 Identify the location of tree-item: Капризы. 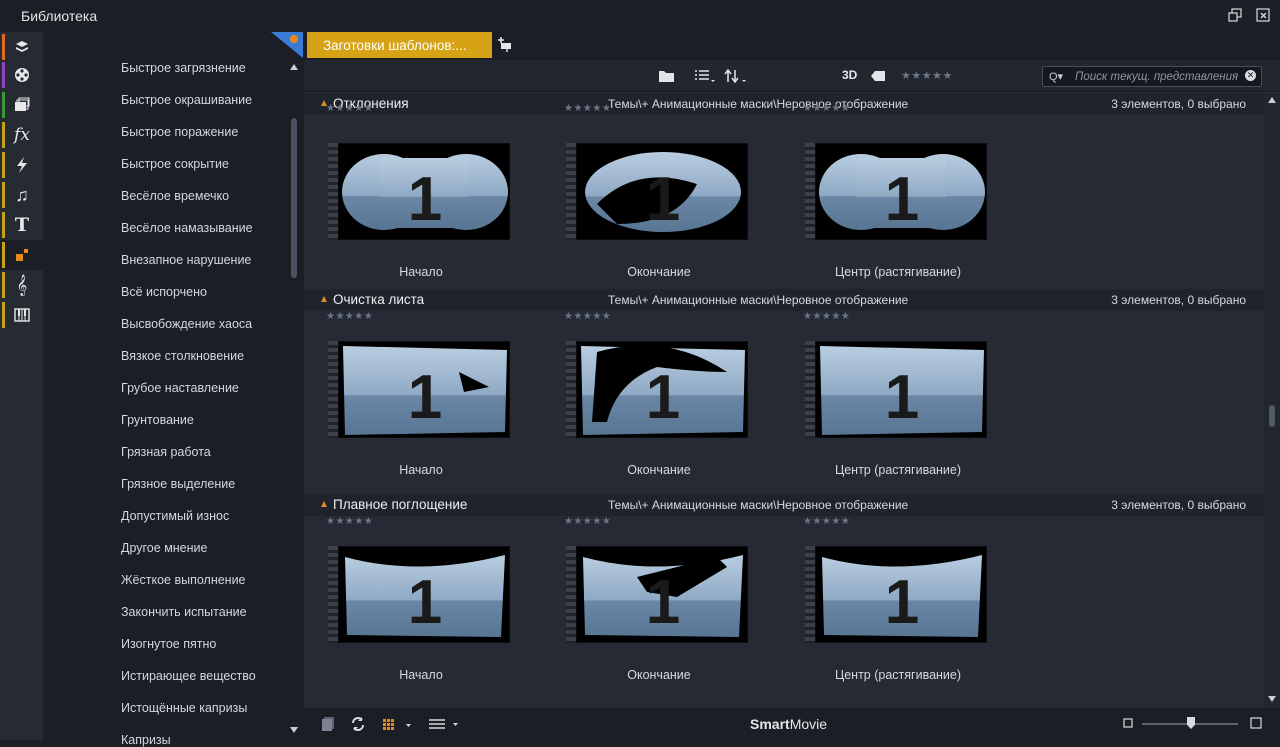
(146, 740).